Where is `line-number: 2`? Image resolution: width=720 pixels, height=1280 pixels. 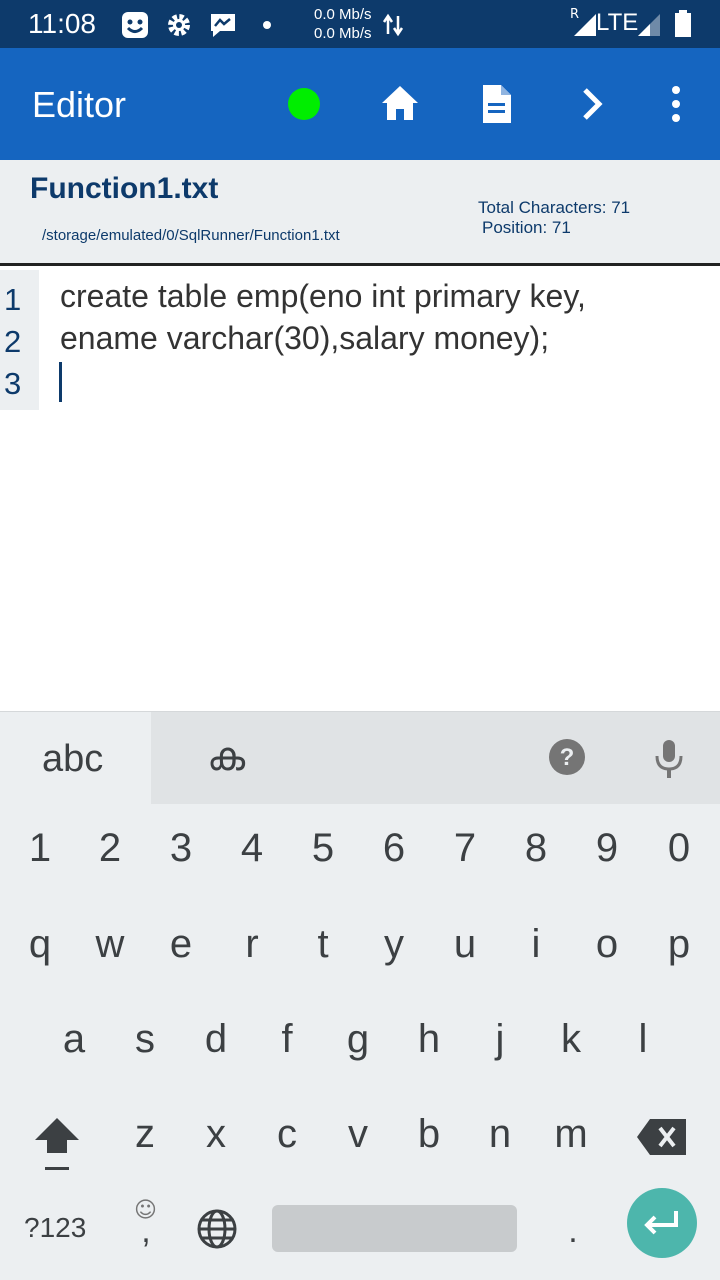
line-number: 2 is located at coordinates (13, 341).